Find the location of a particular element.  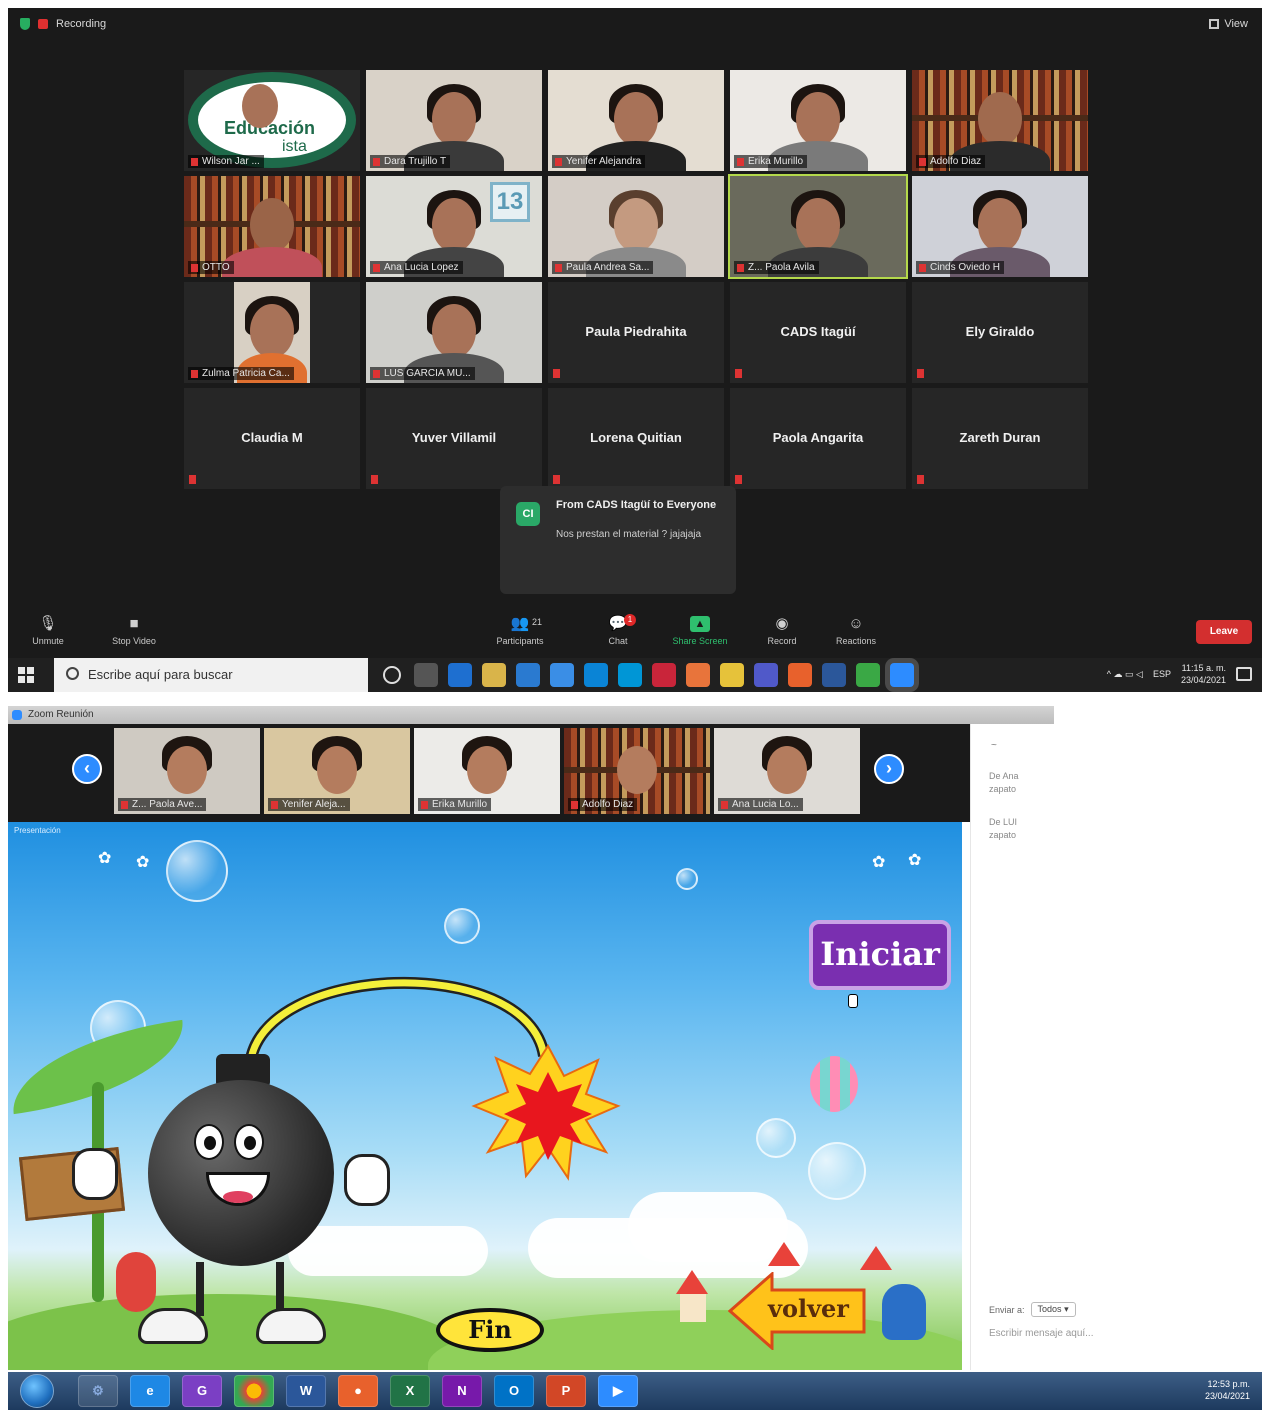

participant-tile: Paula Piedrahita is located at coordinates (636, 332).